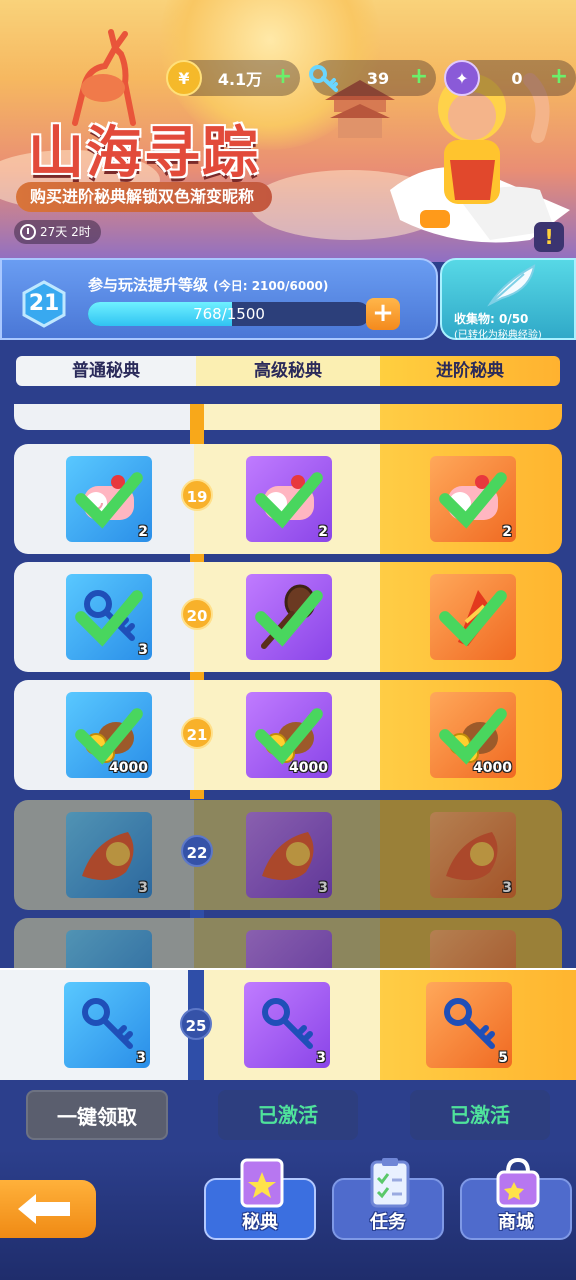 This screenshot has width=576, height=1280. What do you see at coordinates (184, 78) in the screenshot?
I see `coin-icon: ¥` at bounding box center [184, 78].